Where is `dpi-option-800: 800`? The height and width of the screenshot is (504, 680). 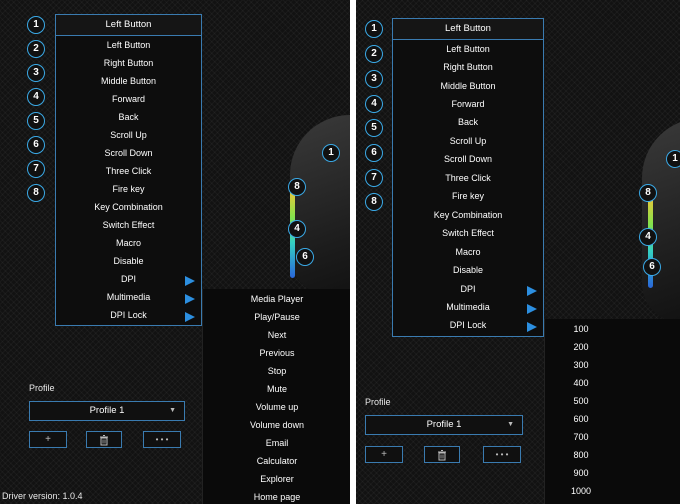 dpi-option-800: 800 is located at coordinates (581, 455).